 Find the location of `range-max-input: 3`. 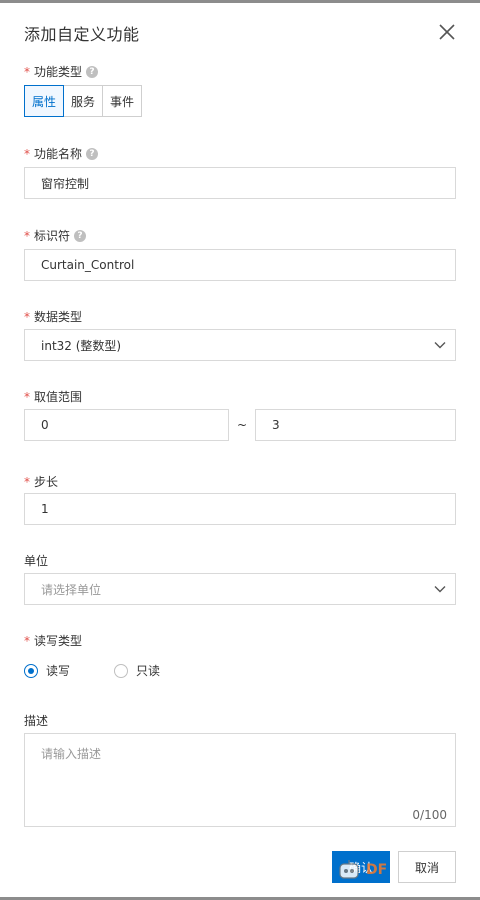

range-max-input: 3 is located at coordinates (355, 425).